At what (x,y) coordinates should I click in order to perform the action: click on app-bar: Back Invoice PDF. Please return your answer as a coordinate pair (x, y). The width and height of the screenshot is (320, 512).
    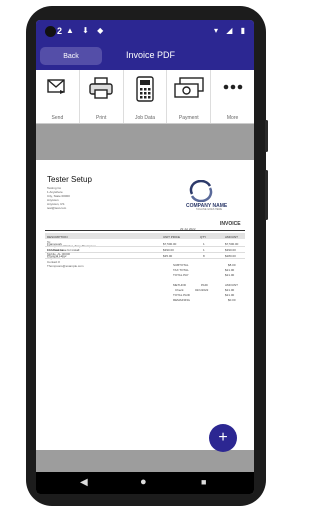
    Looking at the image, I should click on (145, 57).